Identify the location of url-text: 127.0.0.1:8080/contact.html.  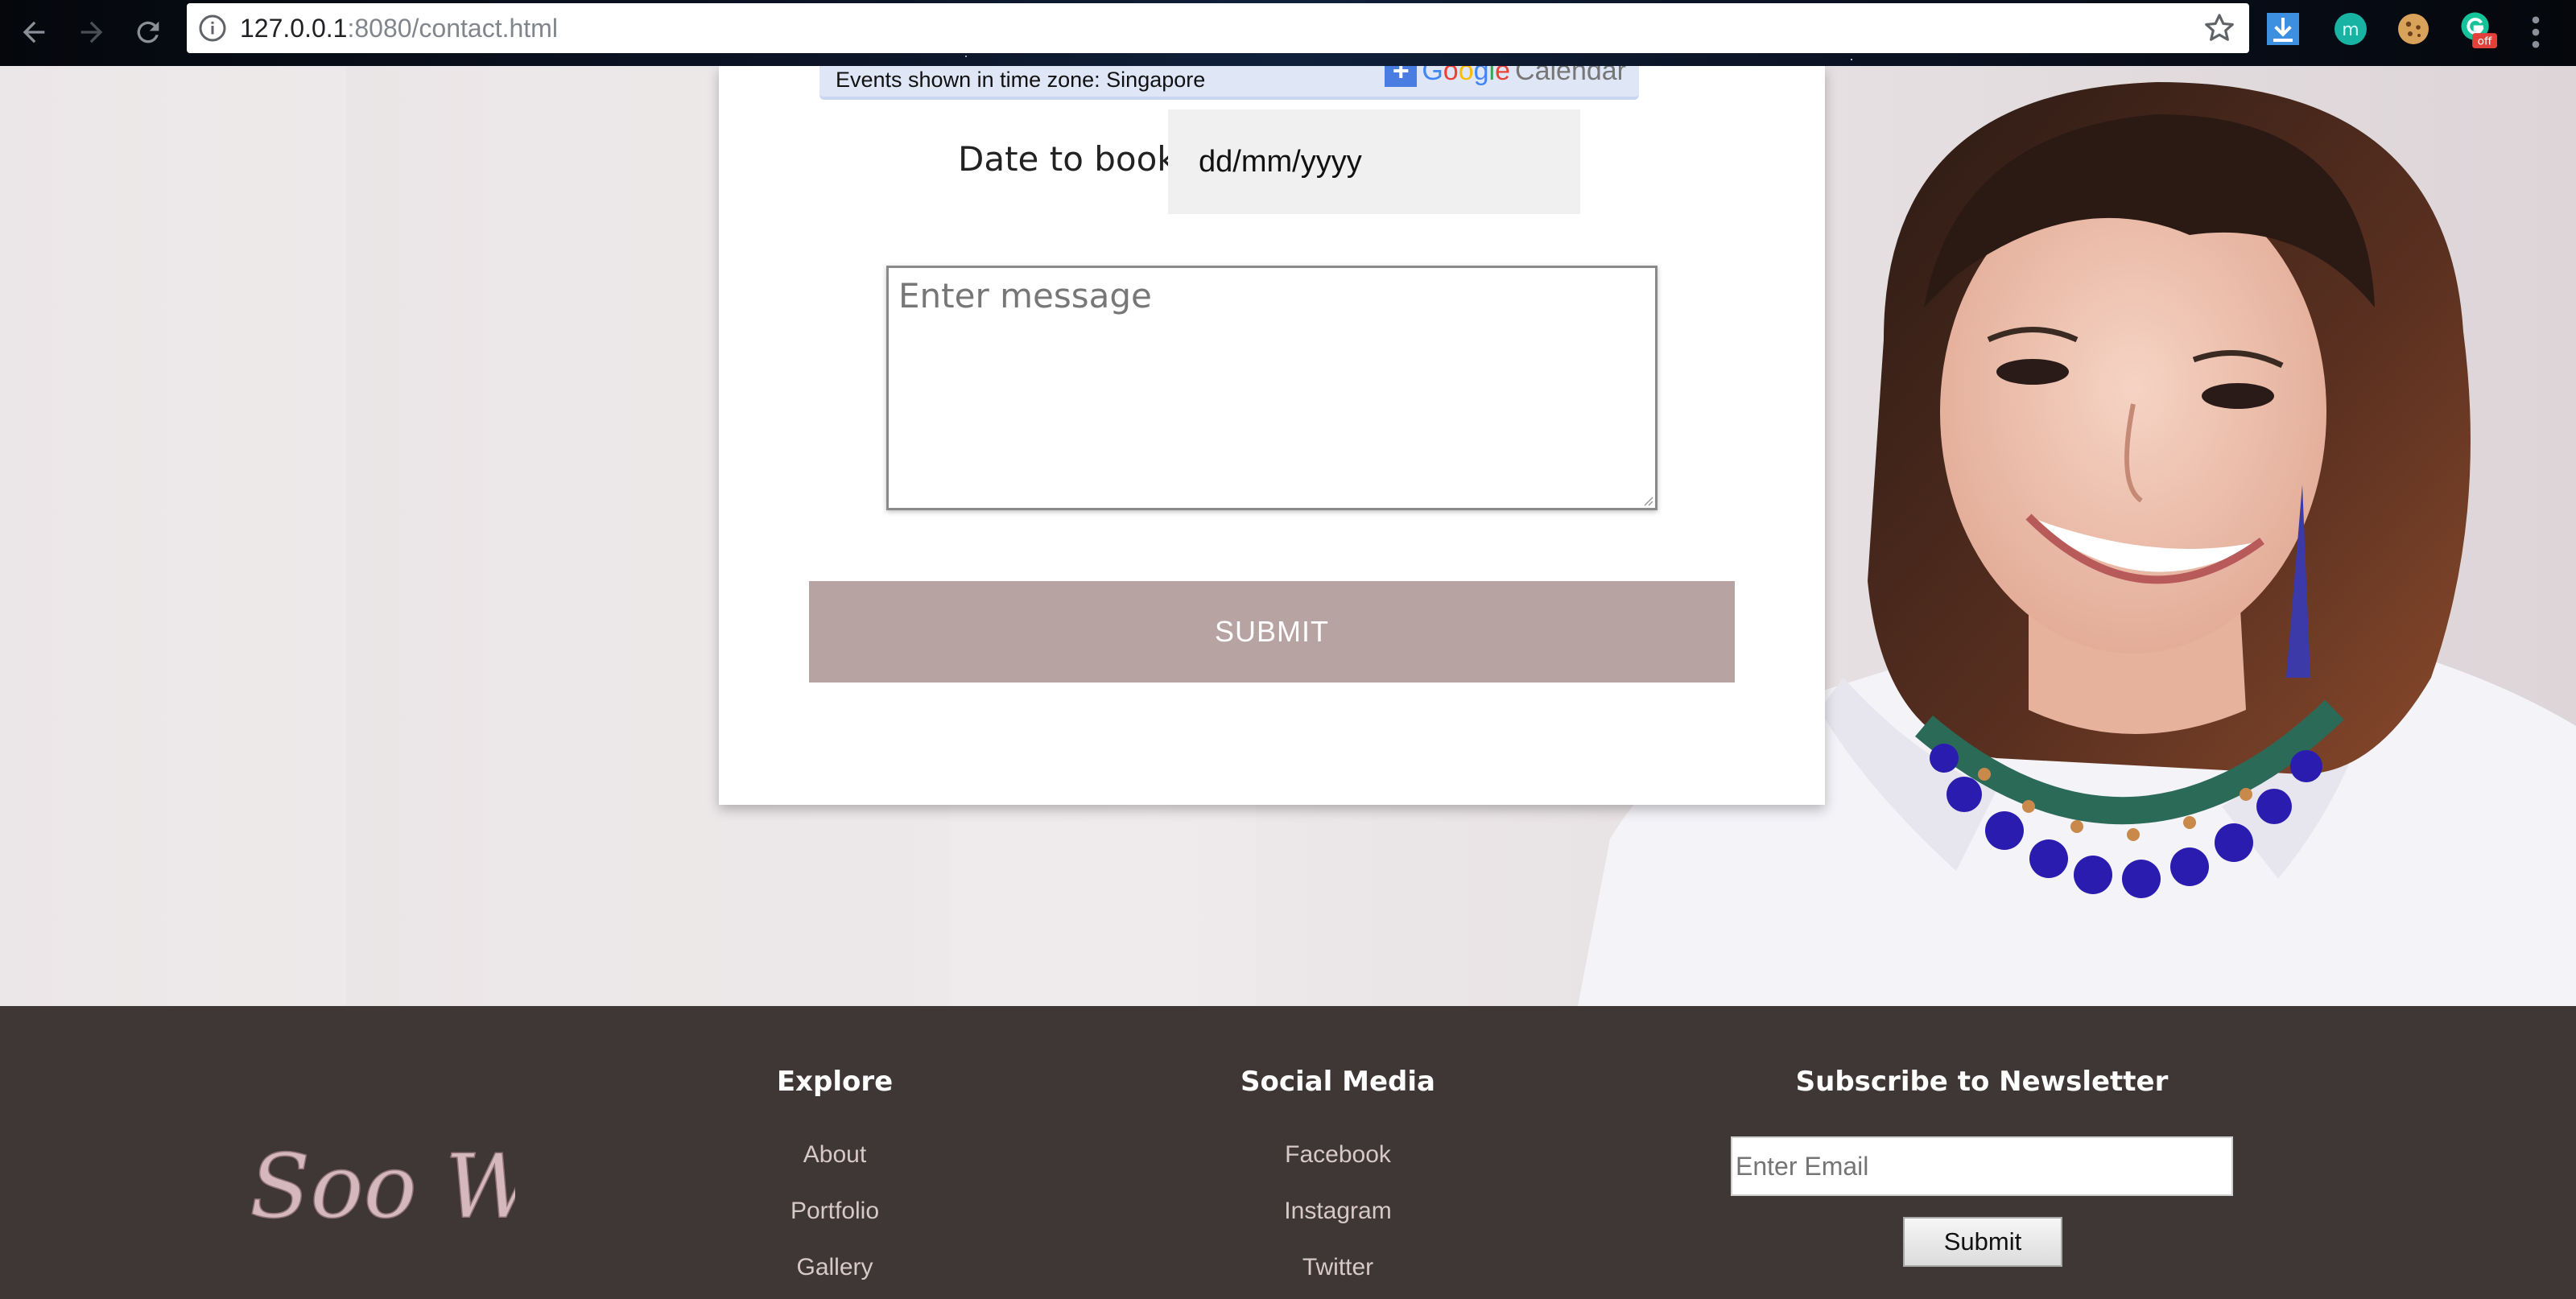
(399, 28).